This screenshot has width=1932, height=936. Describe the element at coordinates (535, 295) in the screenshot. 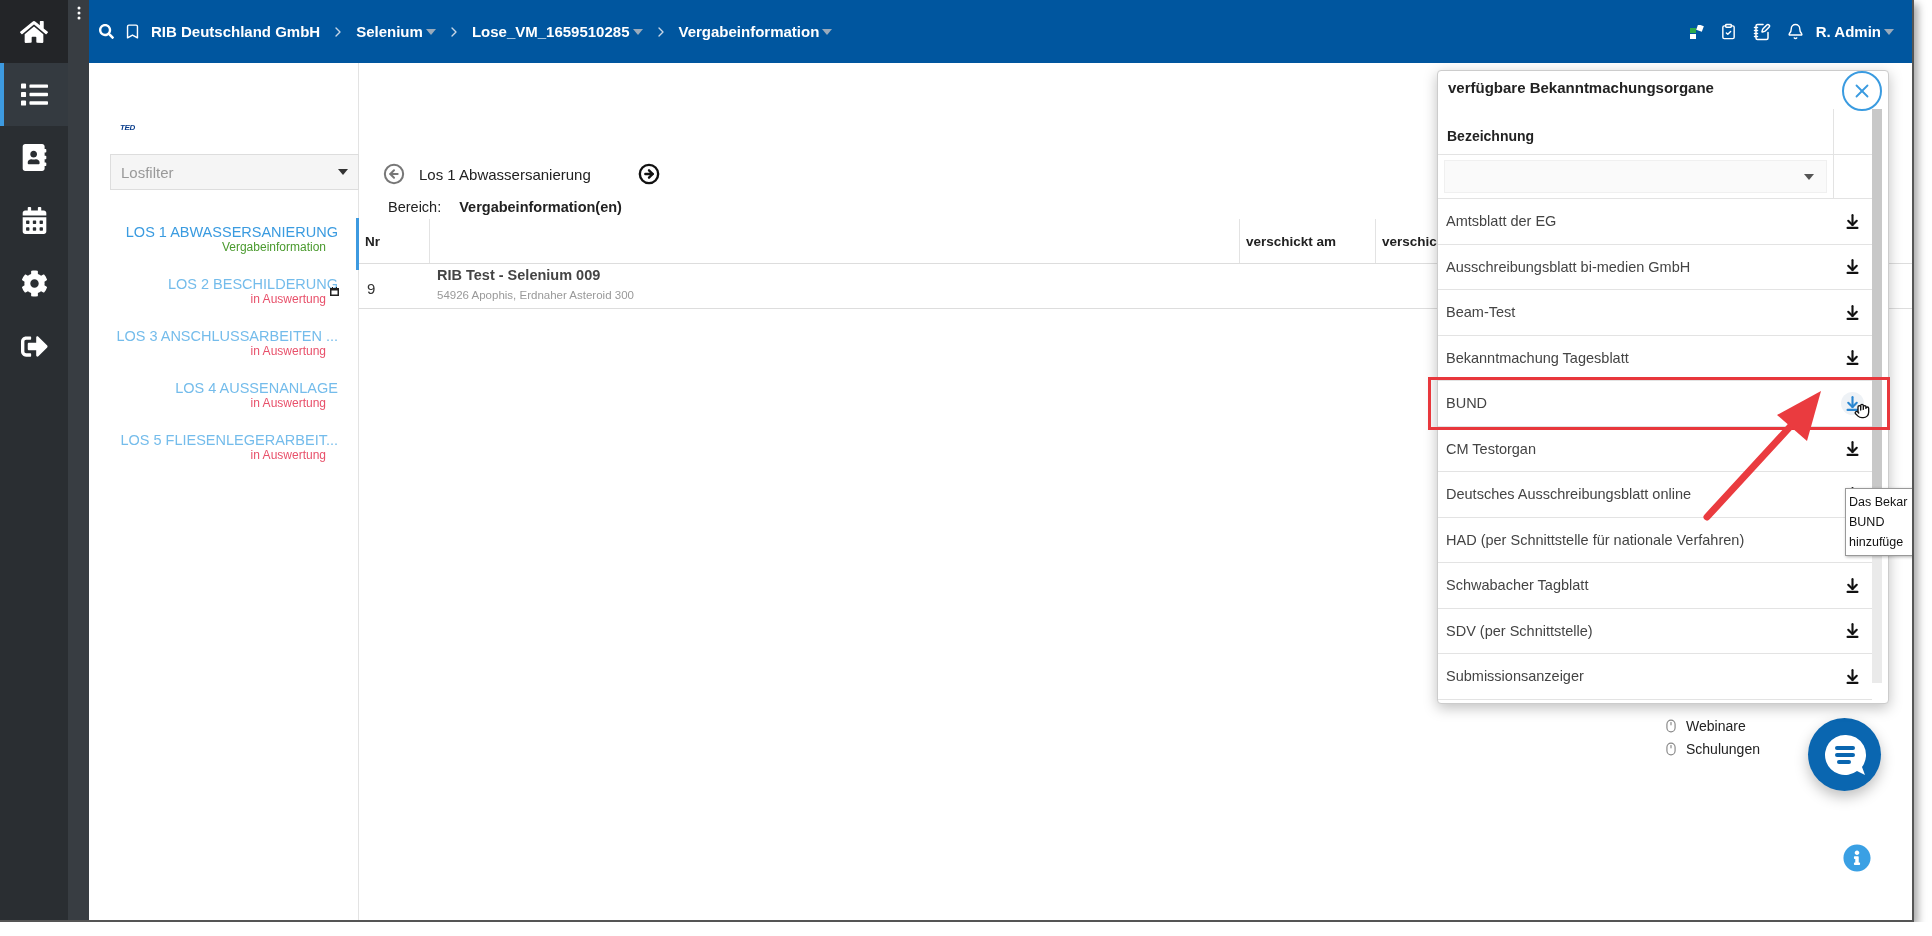

I see `row-subtitle: 54926 Apophis, Erdnaher Asteroid 300` at that location.